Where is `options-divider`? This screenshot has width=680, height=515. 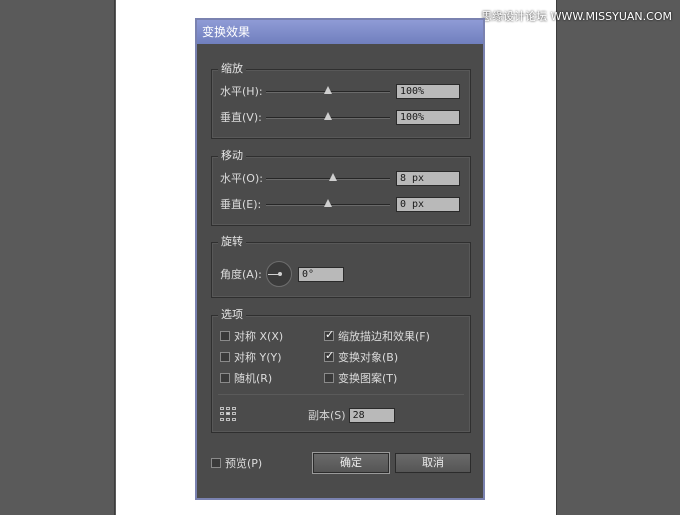
options-divider is located at coordinates (341, 394).